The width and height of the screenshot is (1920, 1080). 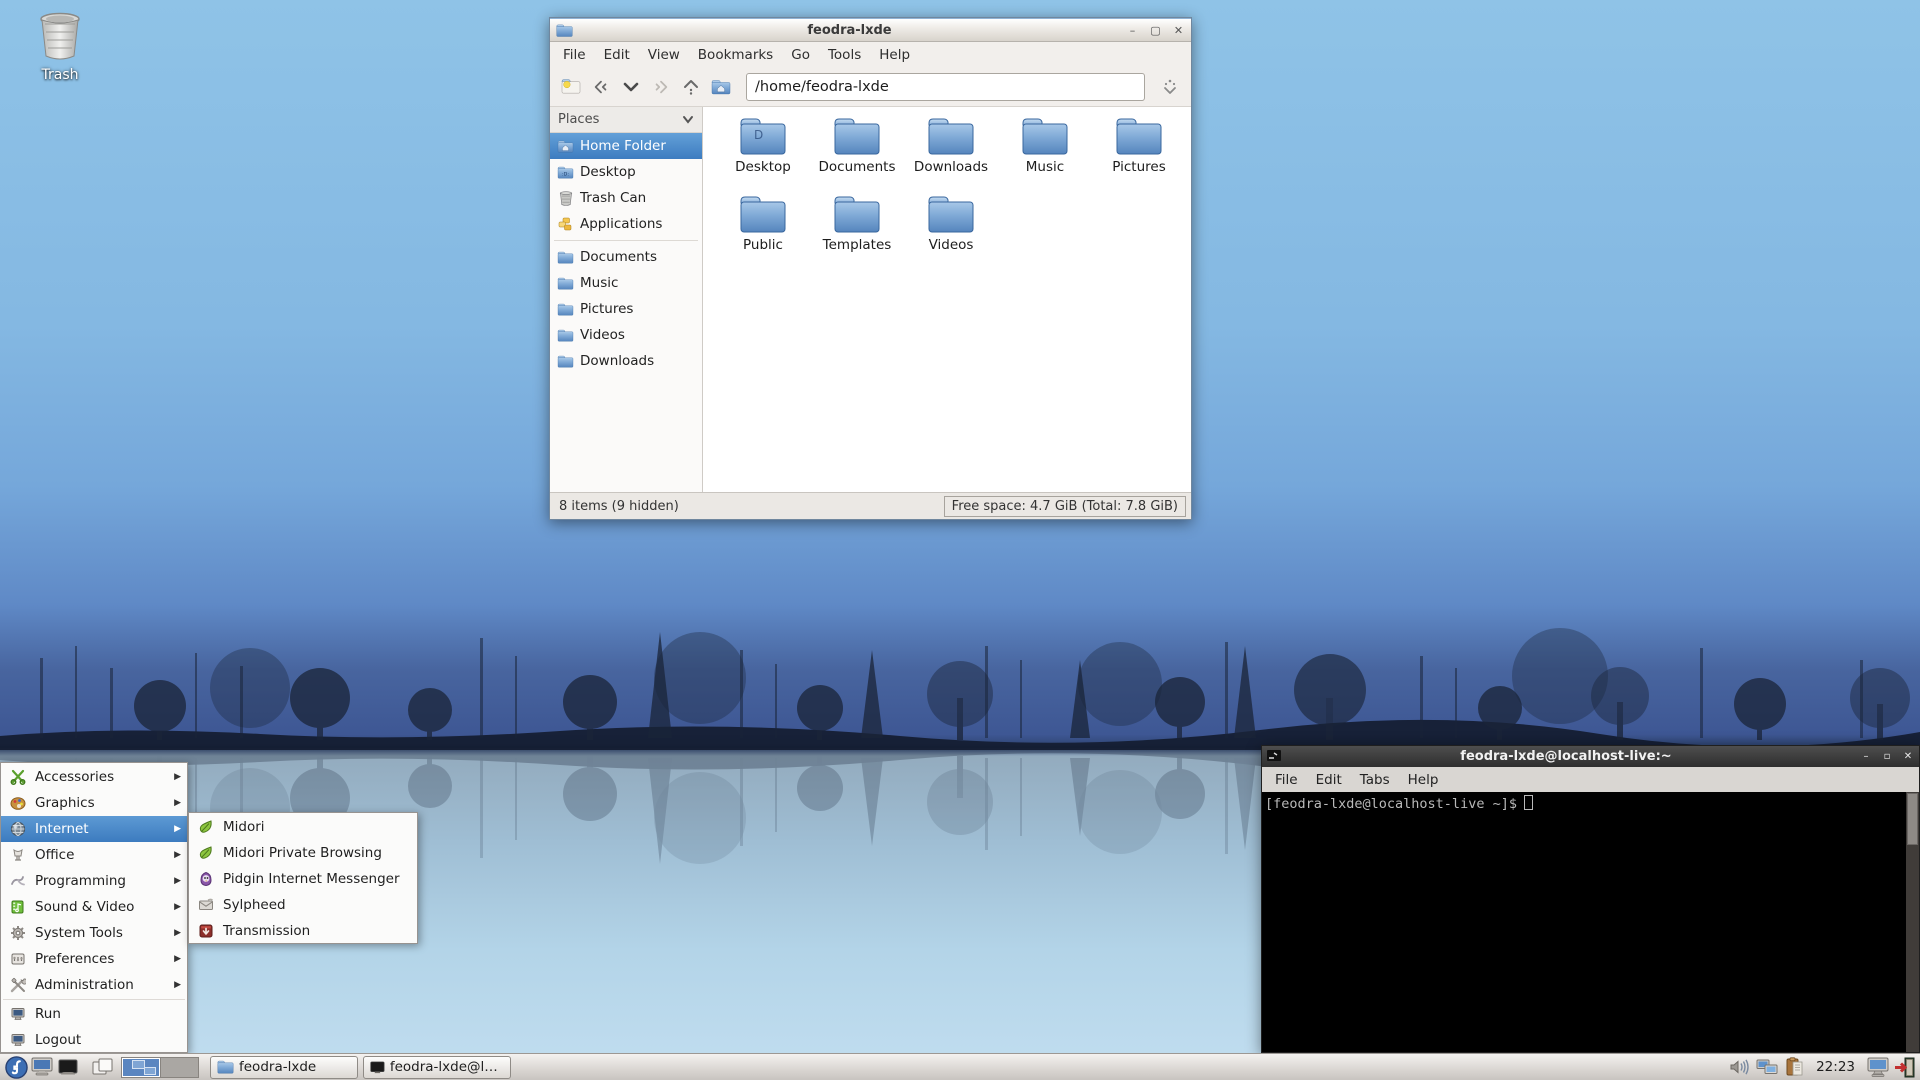 I want to click on midori-leaf-icon, so click(x=206, y=853).